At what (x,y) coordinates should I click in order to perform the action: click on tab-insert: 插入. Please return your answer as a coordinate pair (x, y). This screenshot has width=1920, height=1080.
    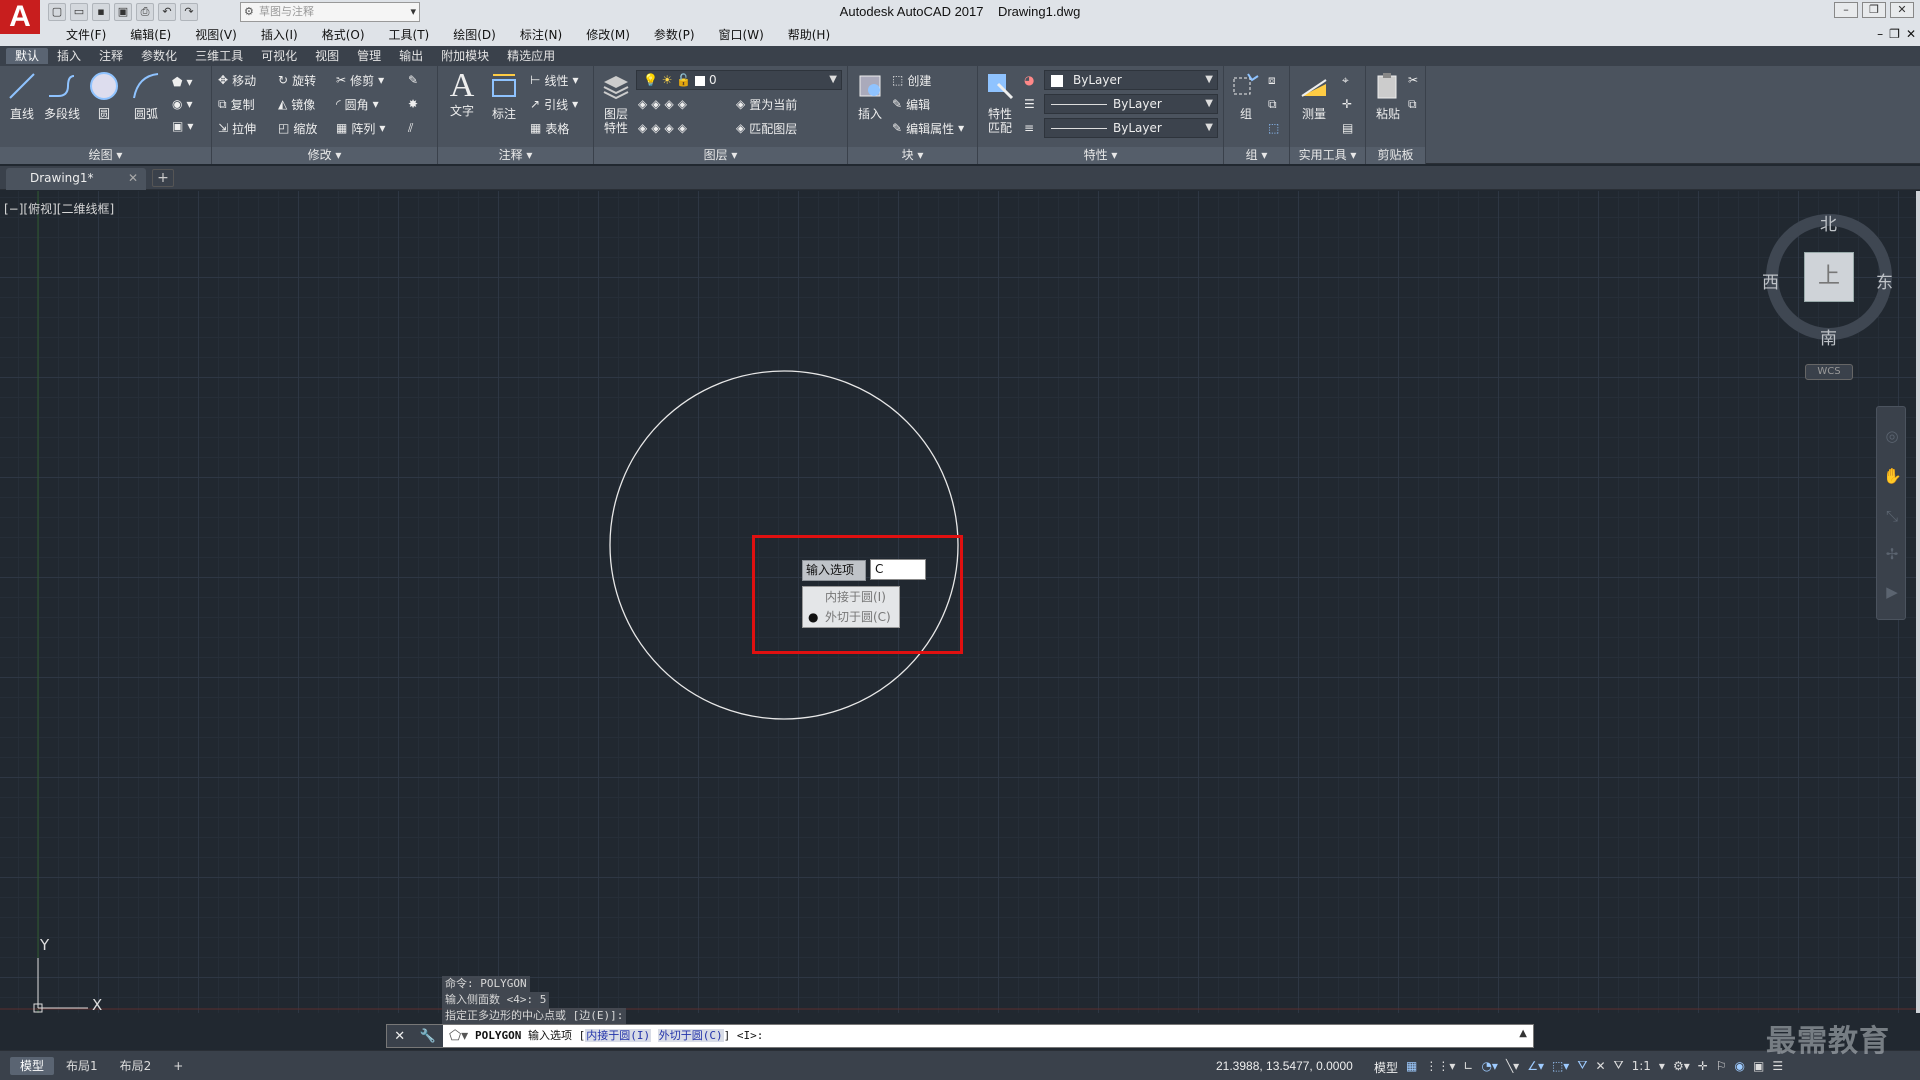
    Looking at the image, I should click on (69, 56).